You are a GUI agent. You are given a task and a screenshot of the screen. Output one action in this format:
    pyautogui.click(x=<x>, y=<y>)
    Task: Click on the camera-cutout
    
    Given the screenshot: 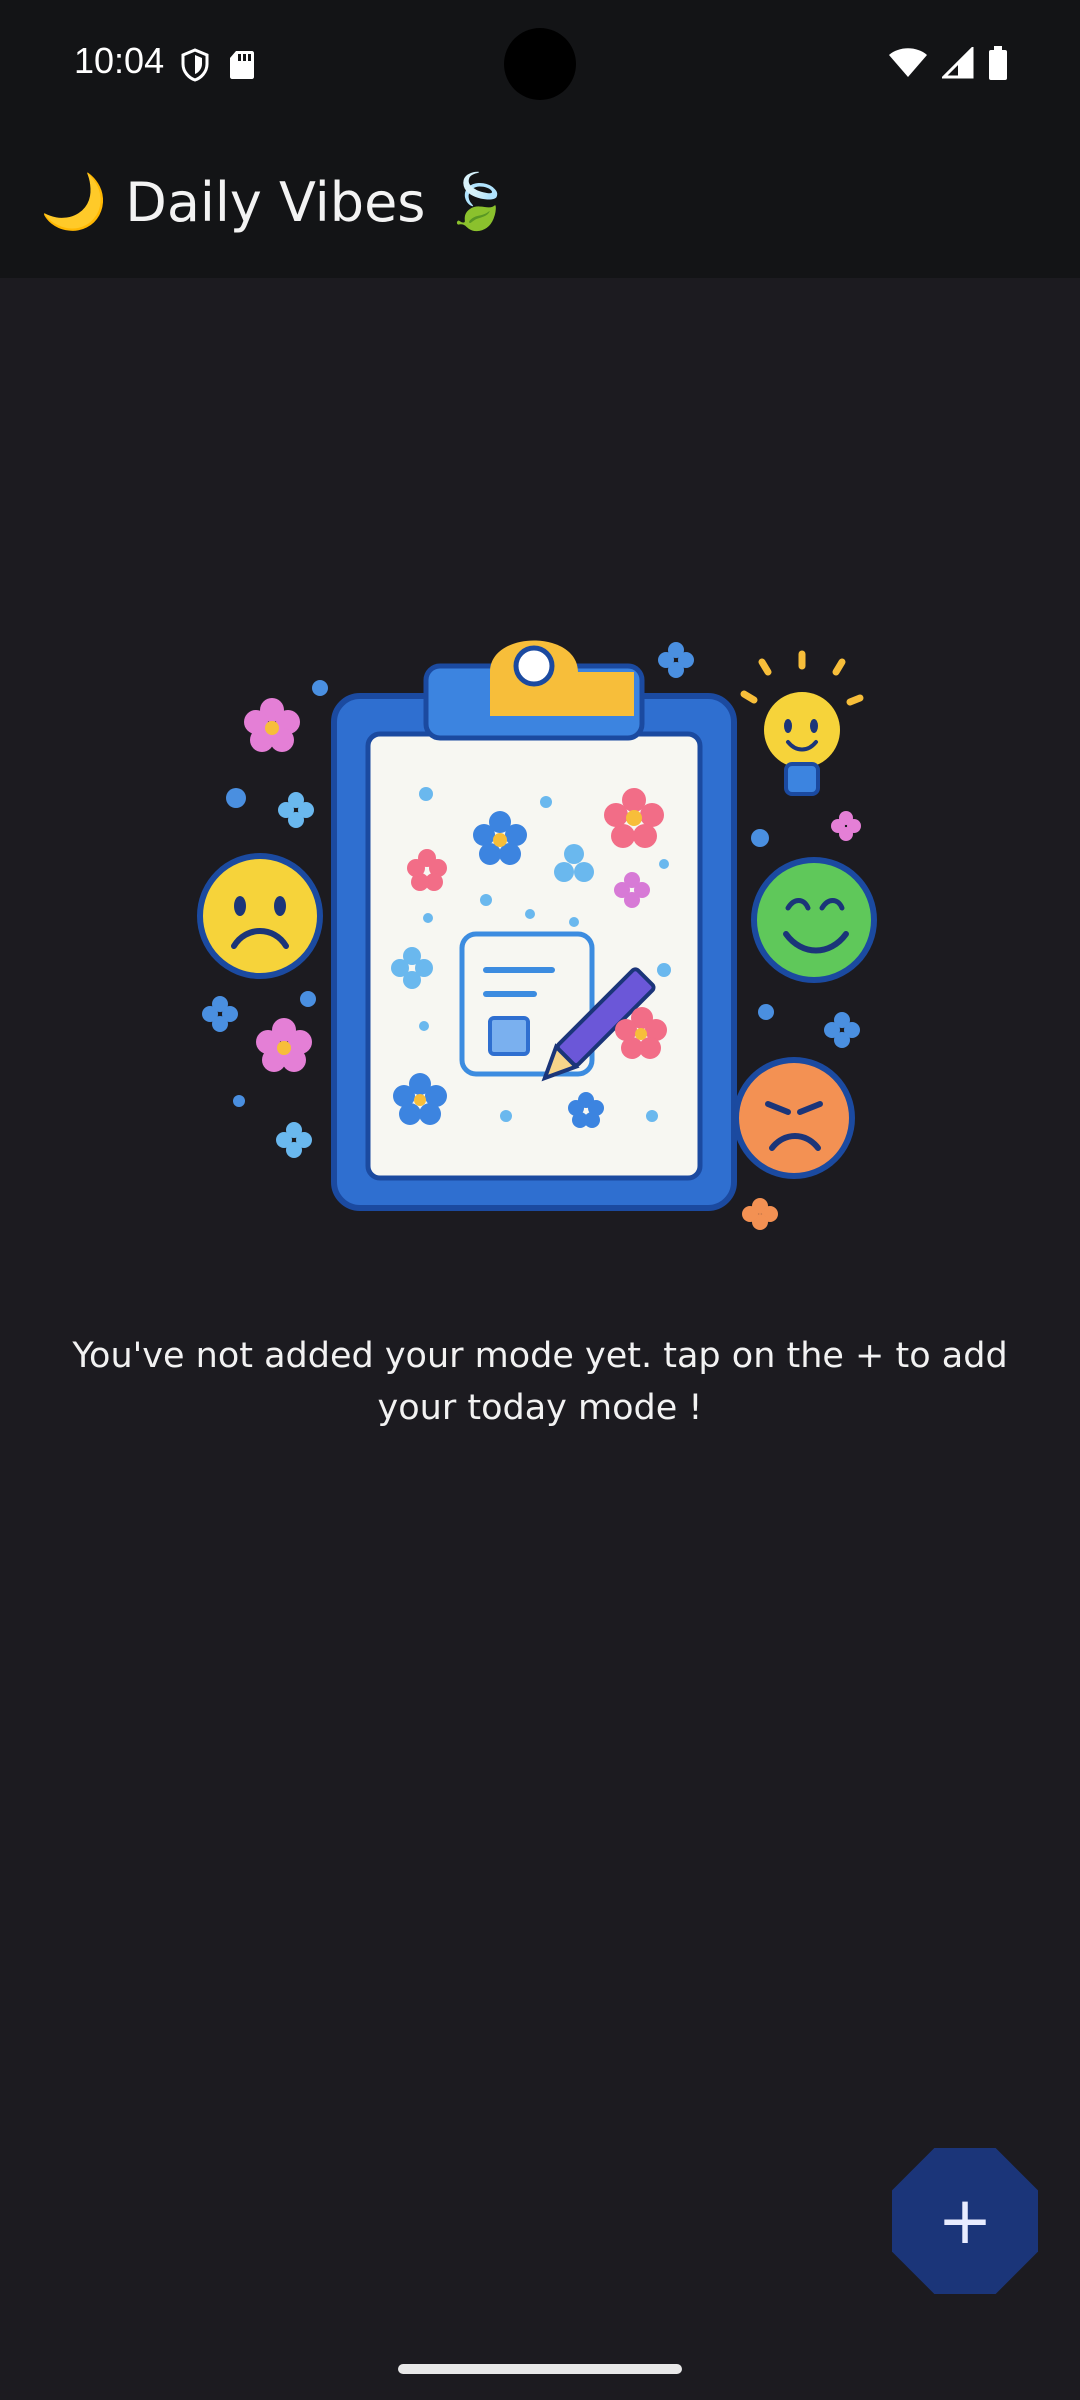 What is the action you would take?
    pyautogui.click(x=540, y=64)
    